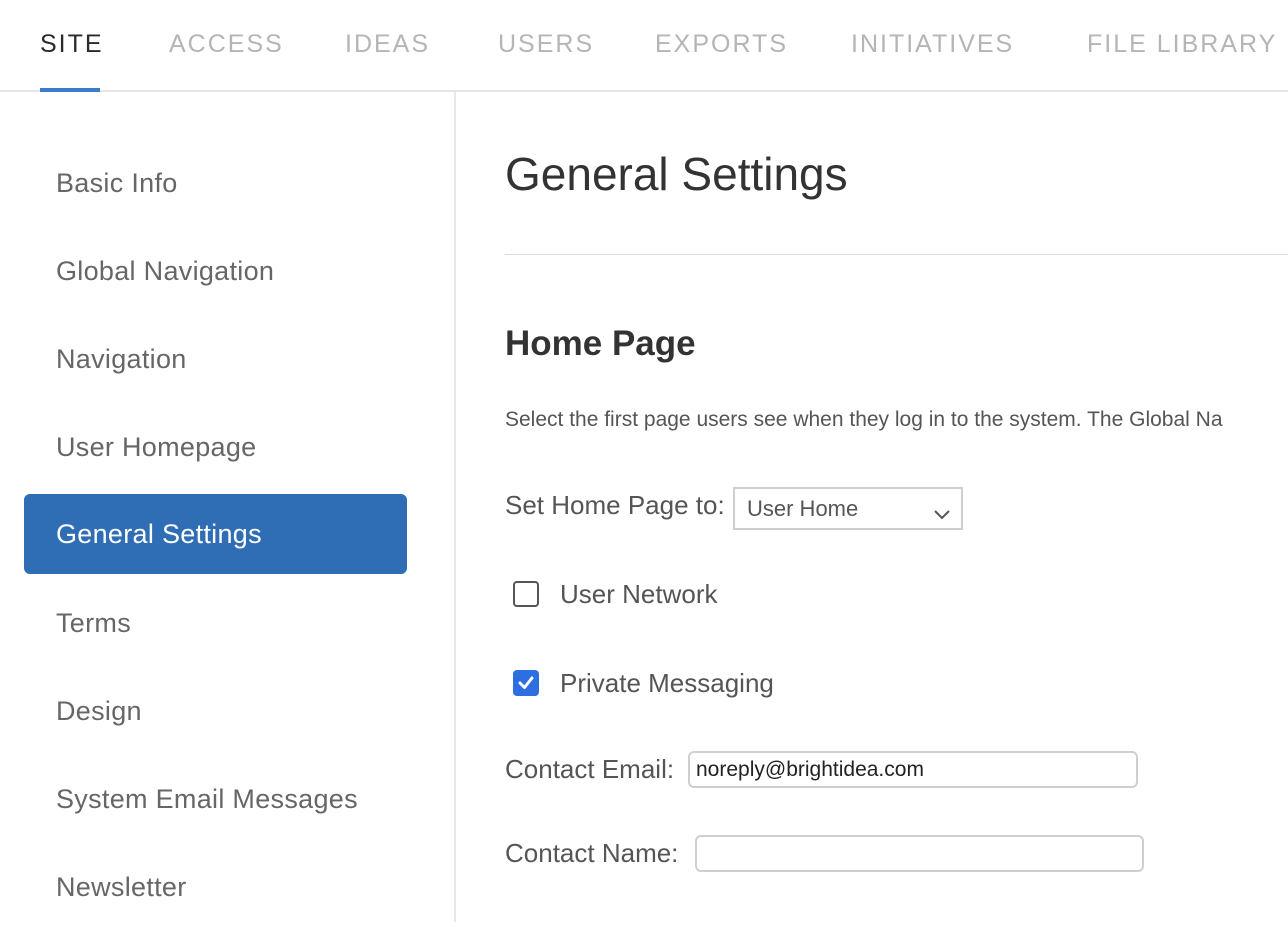  I want to click on contact-name-label: Contact Name:, so click(592, 853).